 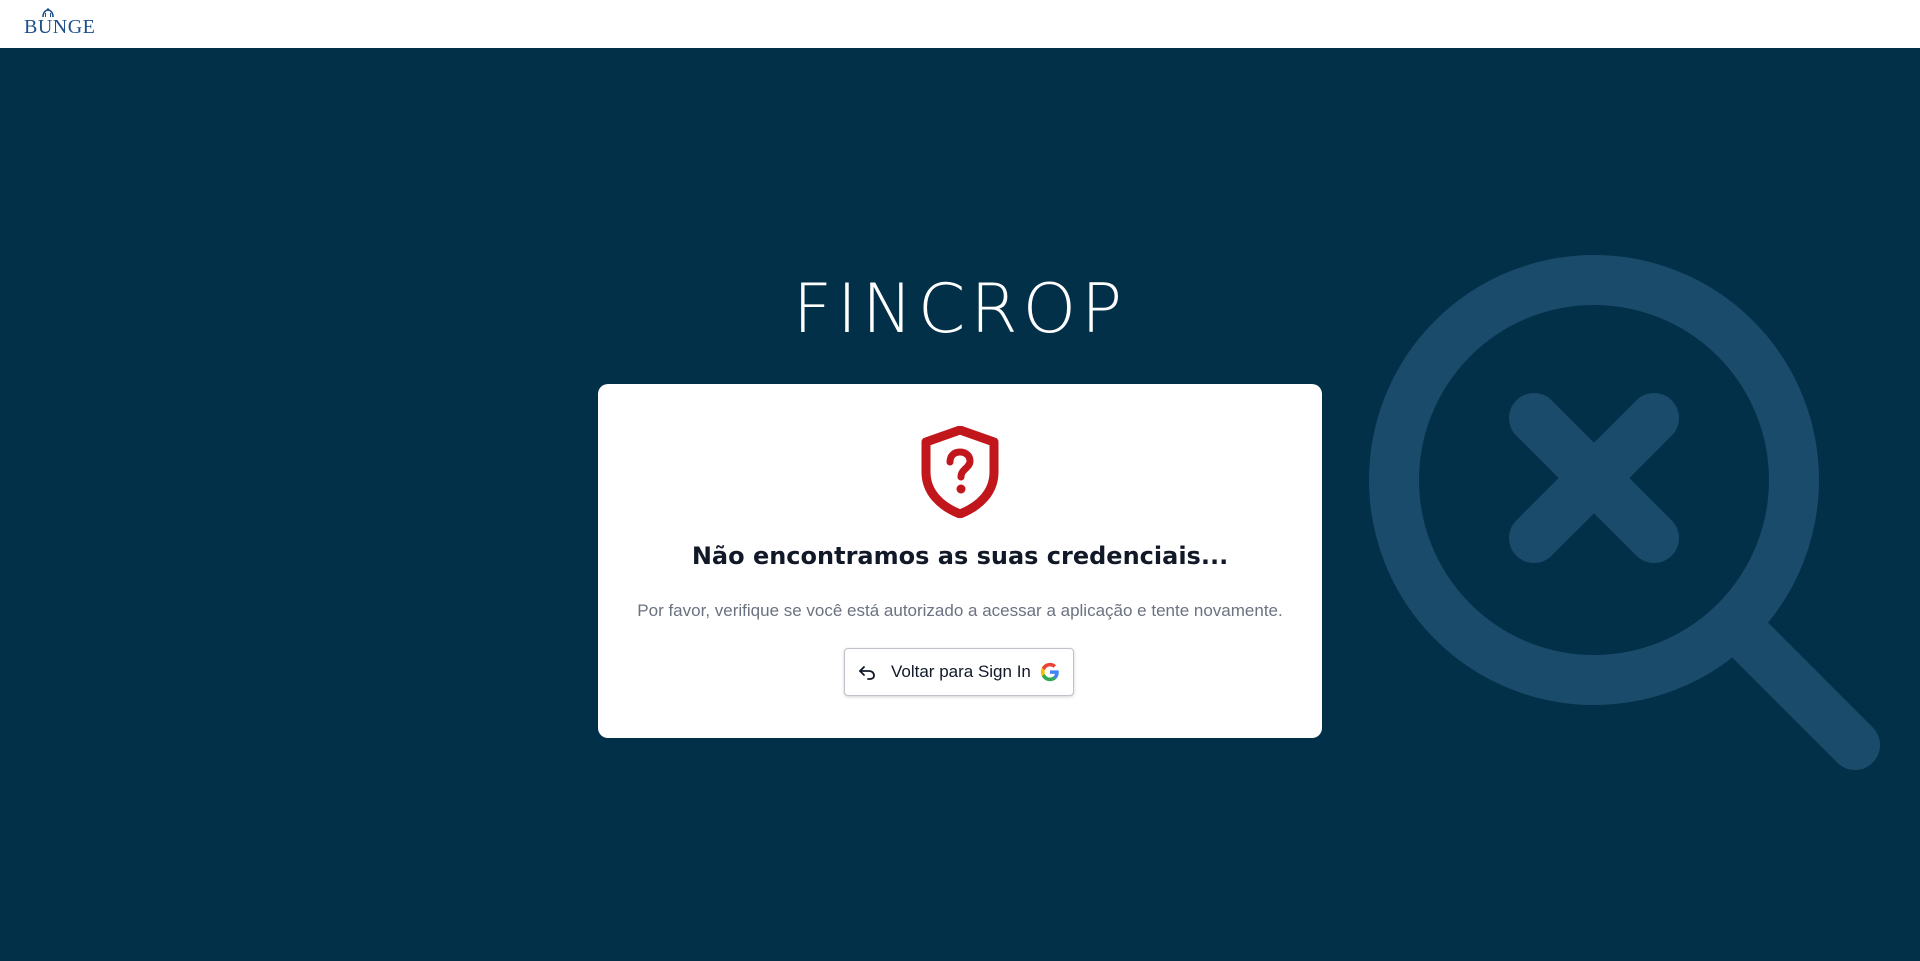 I want to click on bunge-logo-mark, so click(x=48, y=13).